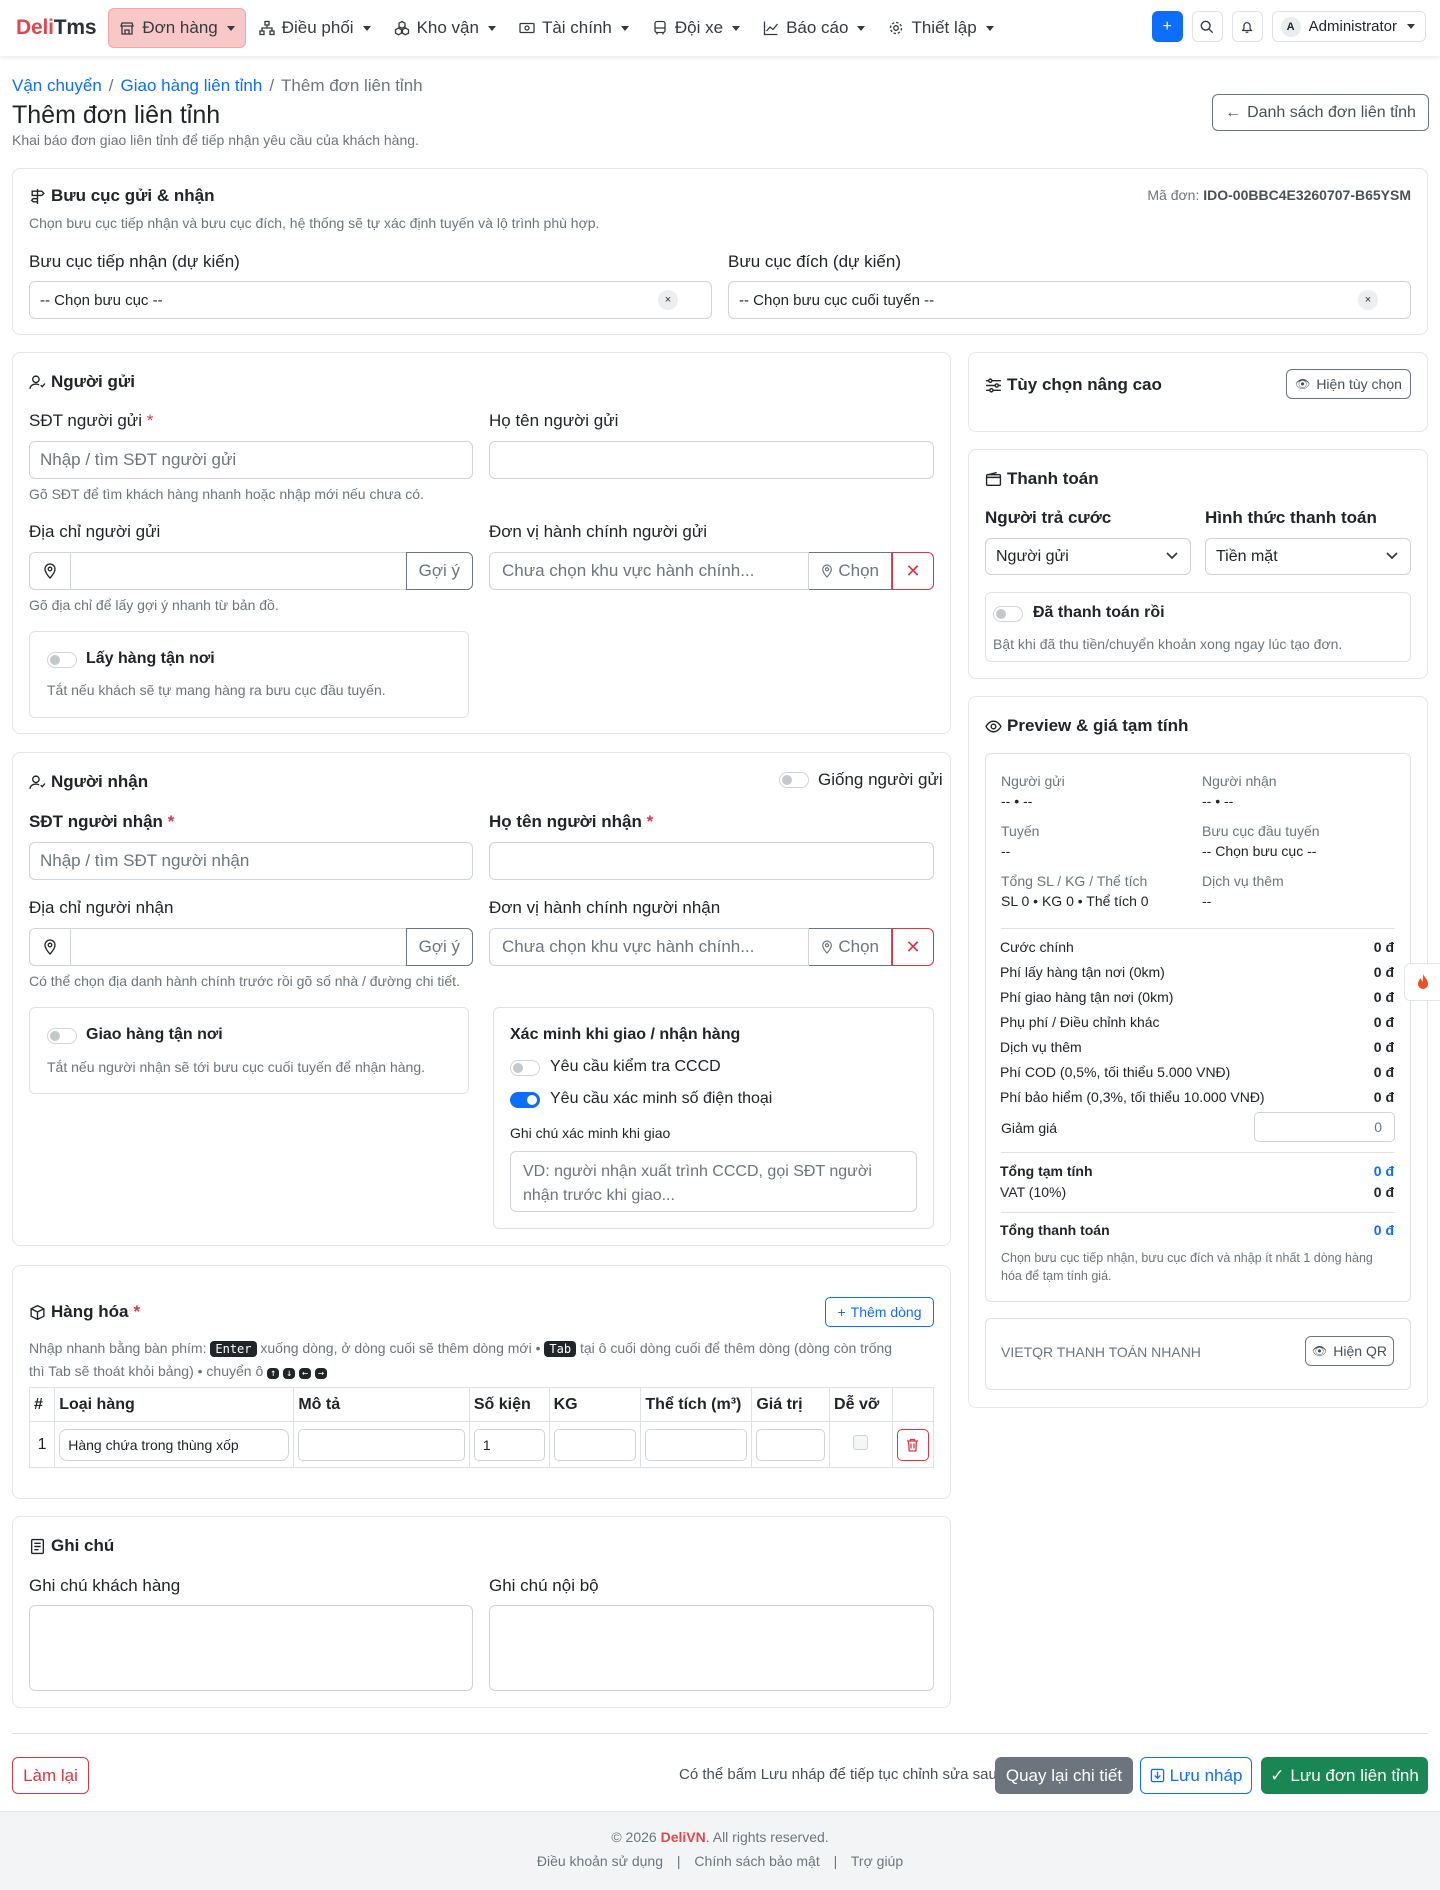 The height and width of the screenshot is (1890, 1440). What do you see at coordinates (1006, 851) in the screenshot?
I see `pv-route-value: --` at bounding box center [1006, 851].